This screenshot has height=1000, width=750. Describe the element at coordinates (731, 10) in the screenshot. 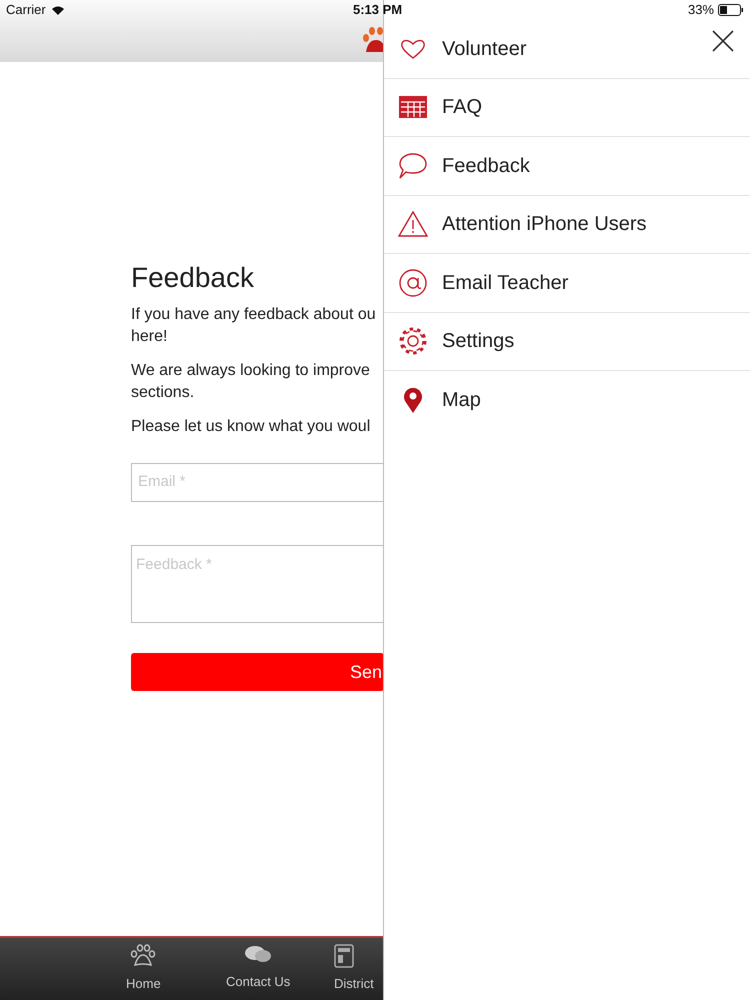

I see `battery-icon` at that location.